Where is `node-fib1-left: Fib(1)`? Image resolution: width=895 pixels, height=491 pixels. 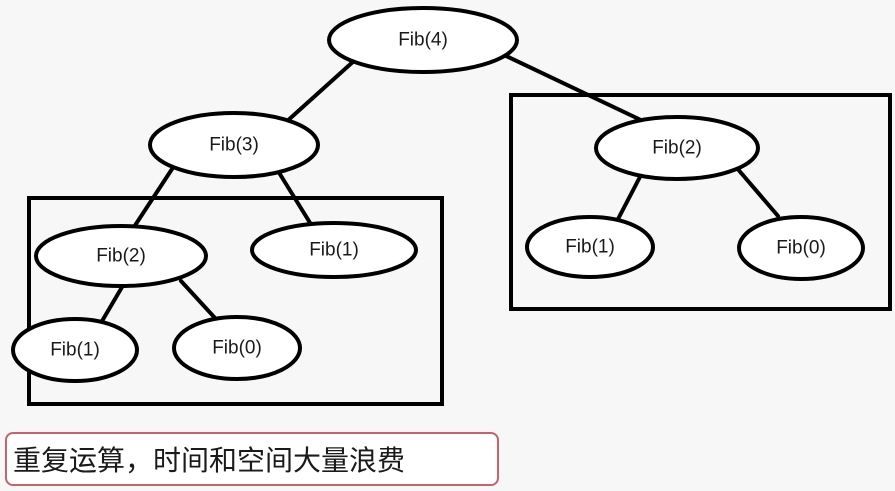
node-fib1-left: Fib(1) is located at coordinates (75, 350).